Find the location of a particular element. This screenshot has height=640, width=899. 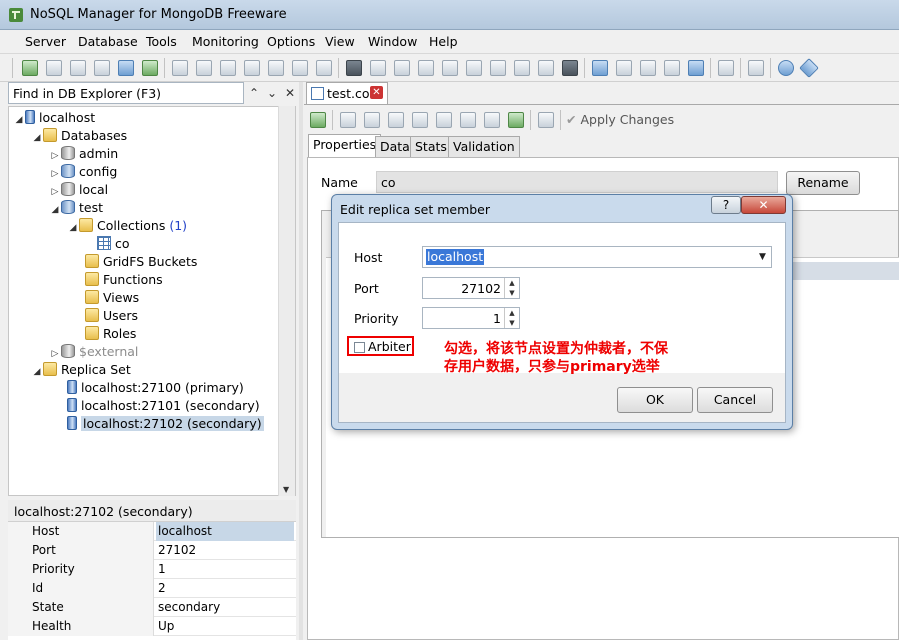

find-up-button: ⌃ is located at coordinates (254, 93).